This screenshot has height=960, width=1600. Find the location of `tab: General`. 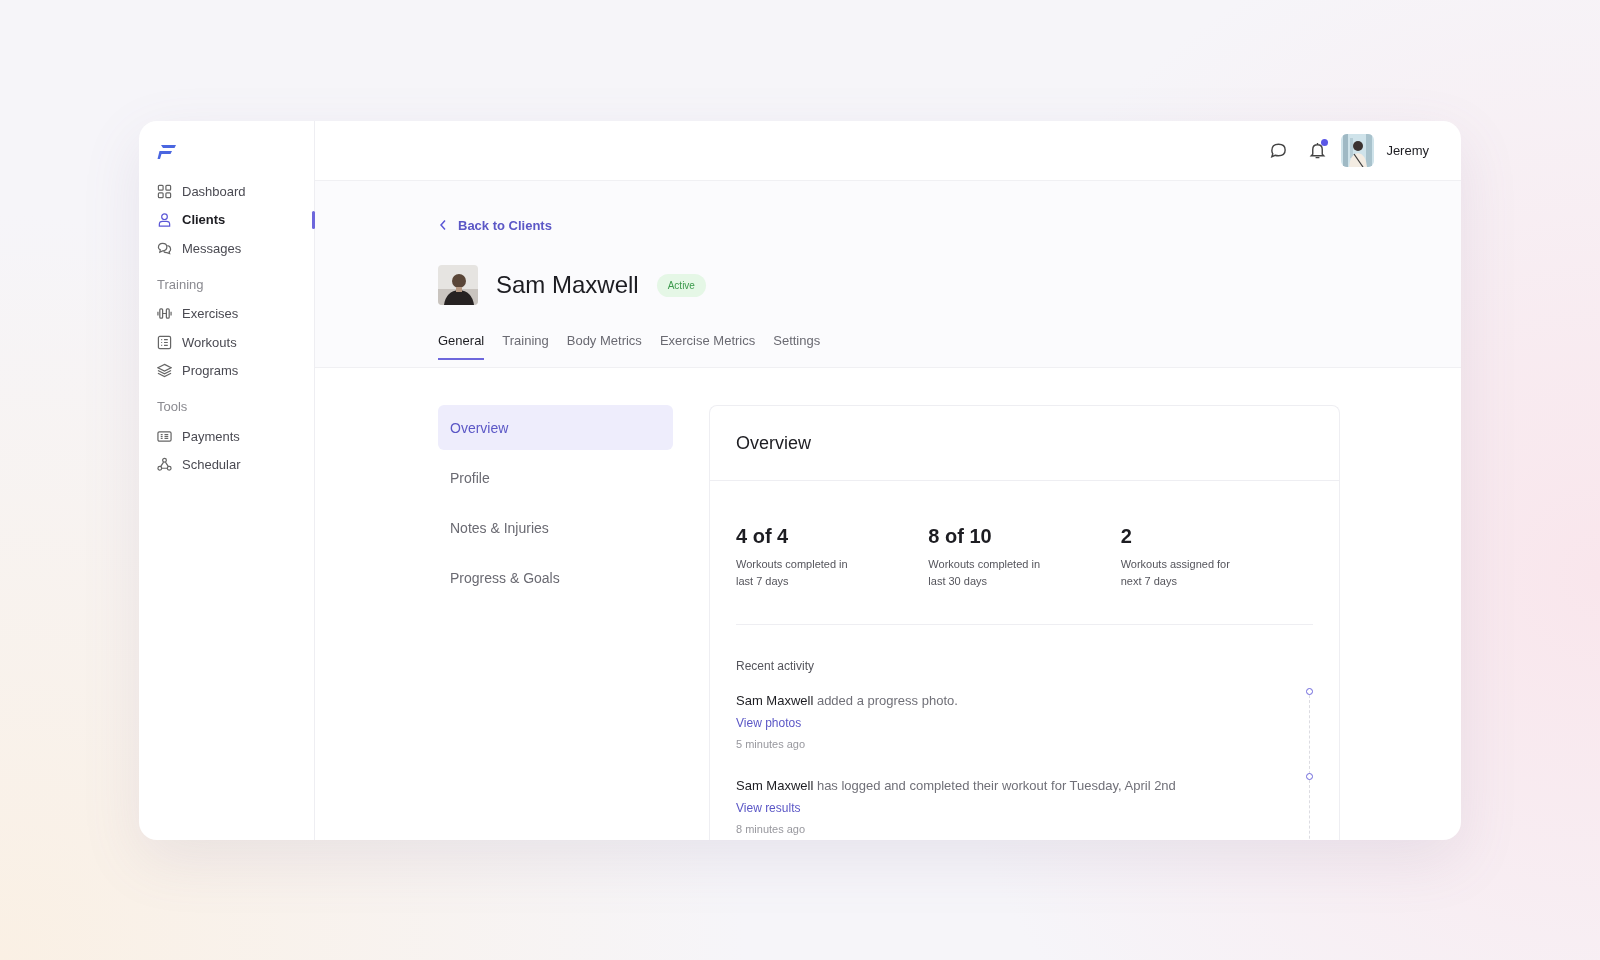

tab: General is located at coordinates (461, 346).